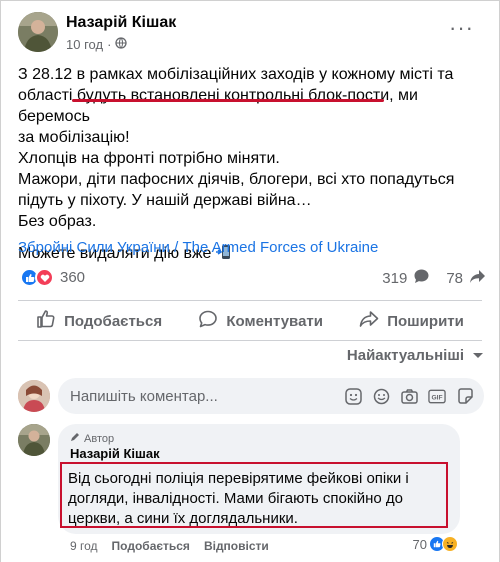 This screenshot has height=562, width=500. What do you see at coordinates (454, 278) in the screenshot?
I see `shares-count: 78` at bounding box center [454, 278].